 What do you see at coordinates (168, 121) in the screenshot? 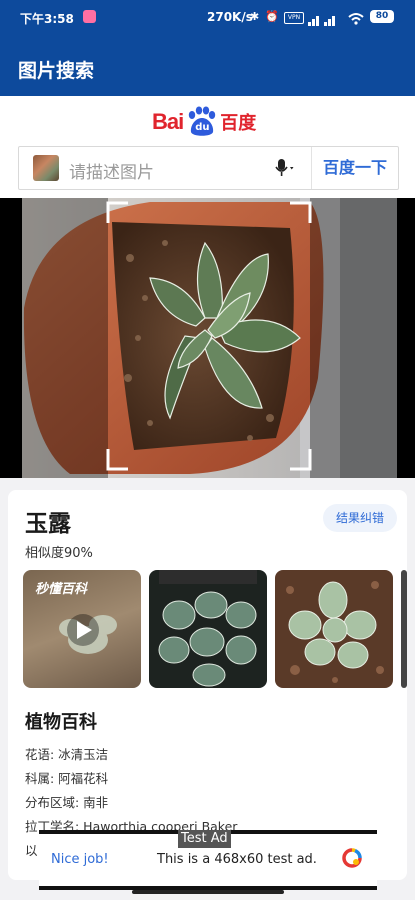
I see `logo-text-left: Bai` at bounding box center [168, 121].